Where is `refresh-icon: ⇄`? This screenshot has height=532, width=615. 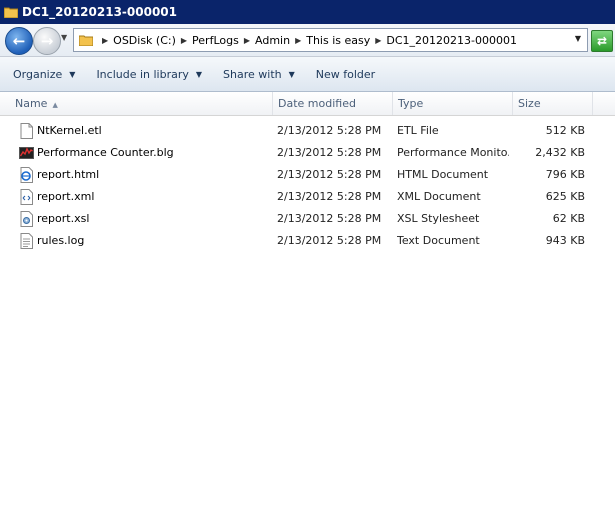 refresh-icon: ⇄ is located at coordinates (602, 41).